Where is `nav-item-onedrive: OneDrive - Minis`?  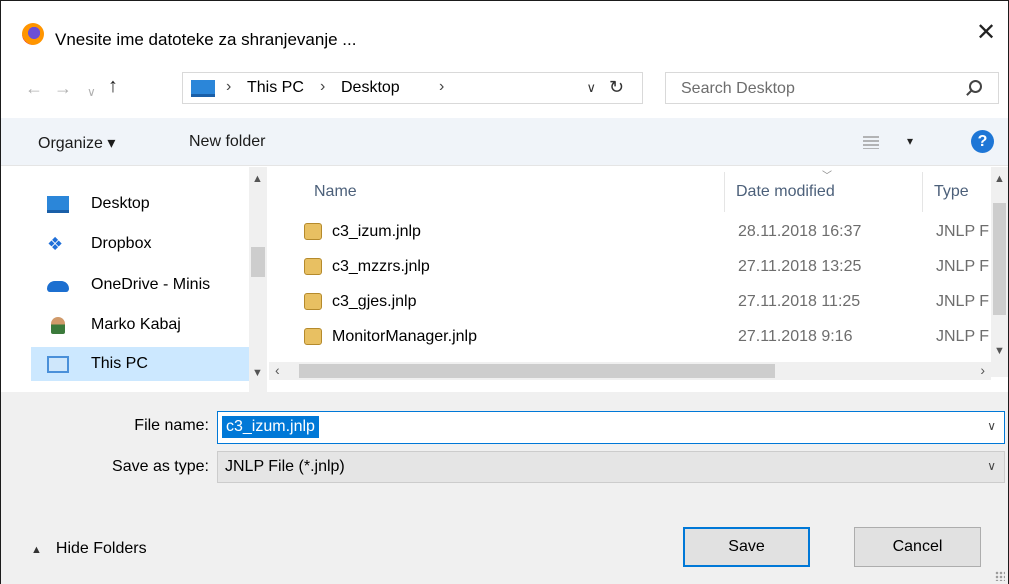 nav-item-onedrive: OneDrive - Minis is located at coordinates (140, 285).